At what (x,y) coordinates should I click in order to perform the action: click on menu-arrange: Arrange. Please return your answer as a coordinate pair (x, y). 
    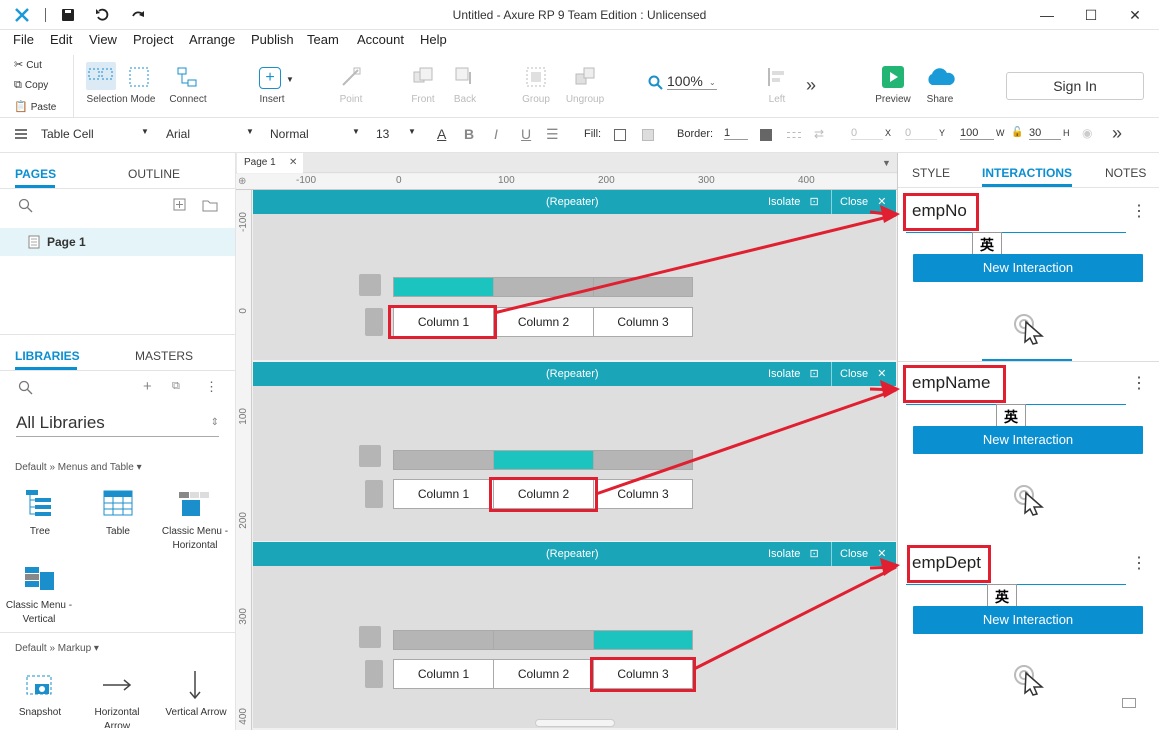
    Looking at the image, I should click on (212, 39).